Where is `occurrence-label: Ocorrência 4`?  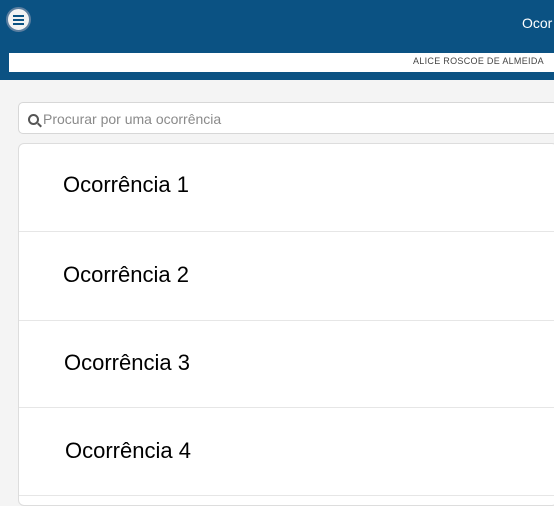 occurrence-label: Ocorrência 4 is located at coordinates (128, 450).